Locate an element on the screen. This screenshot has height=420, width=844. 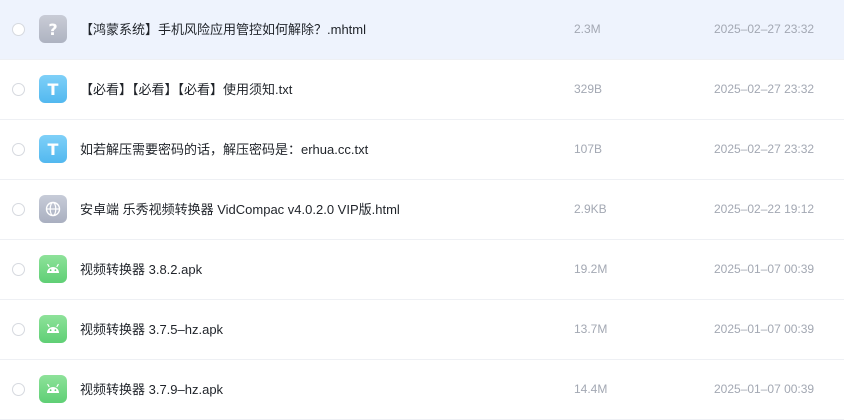
file-size: 14.4M is located at coordinates (591, 389).